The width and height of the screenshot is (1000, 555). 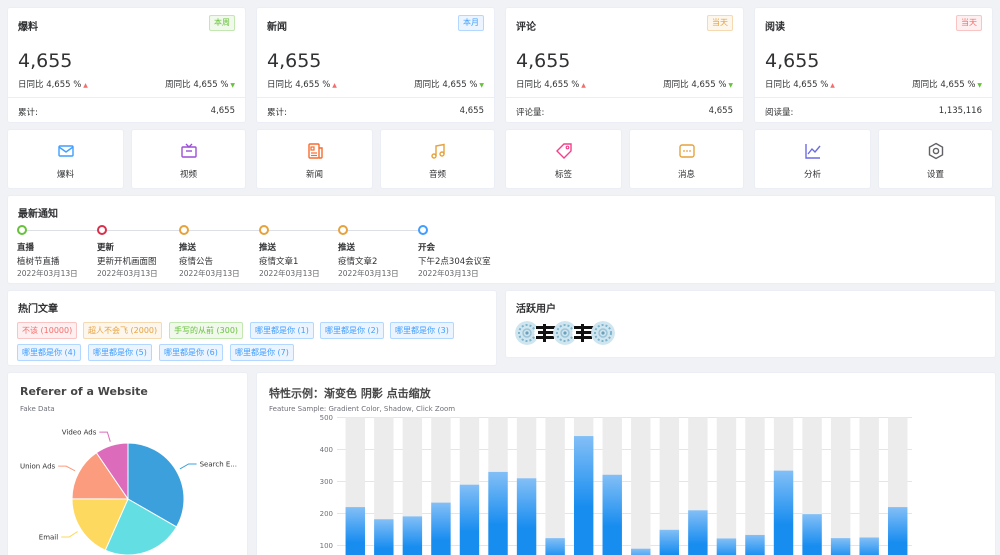 I want to click on article-tag: 不该 (10000), so click(x=47, y=330).